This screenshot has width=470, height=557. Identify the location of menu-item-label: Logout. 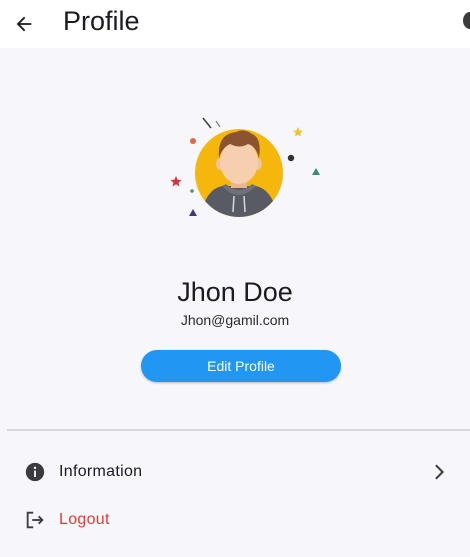
(84, 519).